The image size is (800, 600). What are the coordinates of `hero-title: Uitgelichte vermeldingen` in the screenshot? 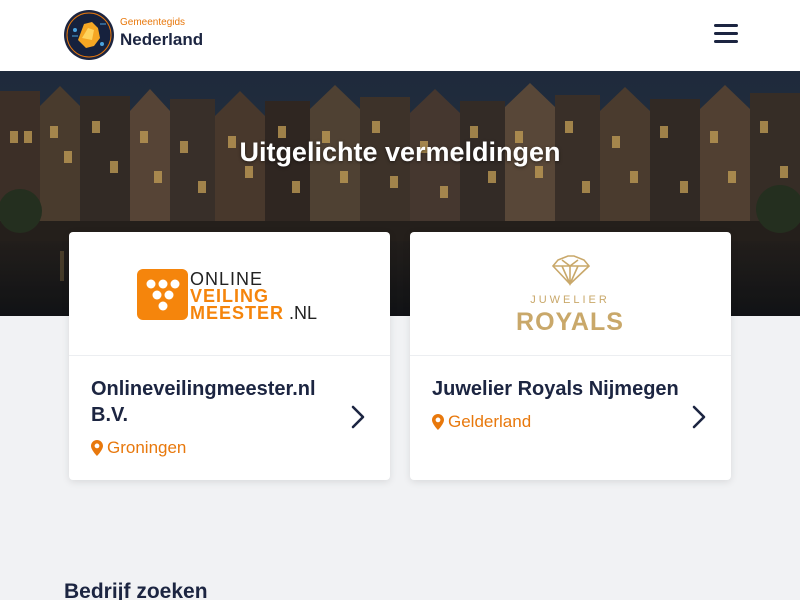 It's located at (400, 152).